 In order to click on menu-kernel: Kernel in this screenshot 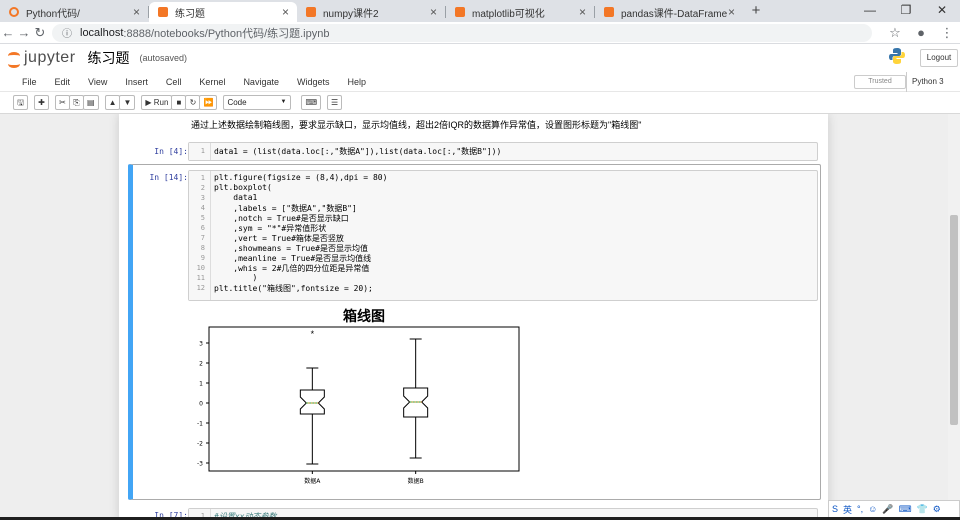, I will do `click(212, 82)`.